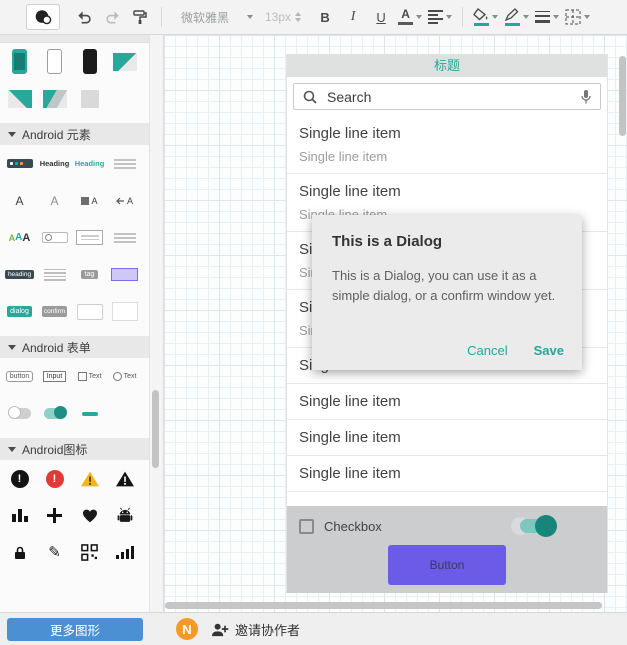 This screenshot has height=645, width=627. What do you see at coordinates (217, 17) in the screenshot?
I see `font-family-select: 微软雅黑` at bounding box center [217, 17].